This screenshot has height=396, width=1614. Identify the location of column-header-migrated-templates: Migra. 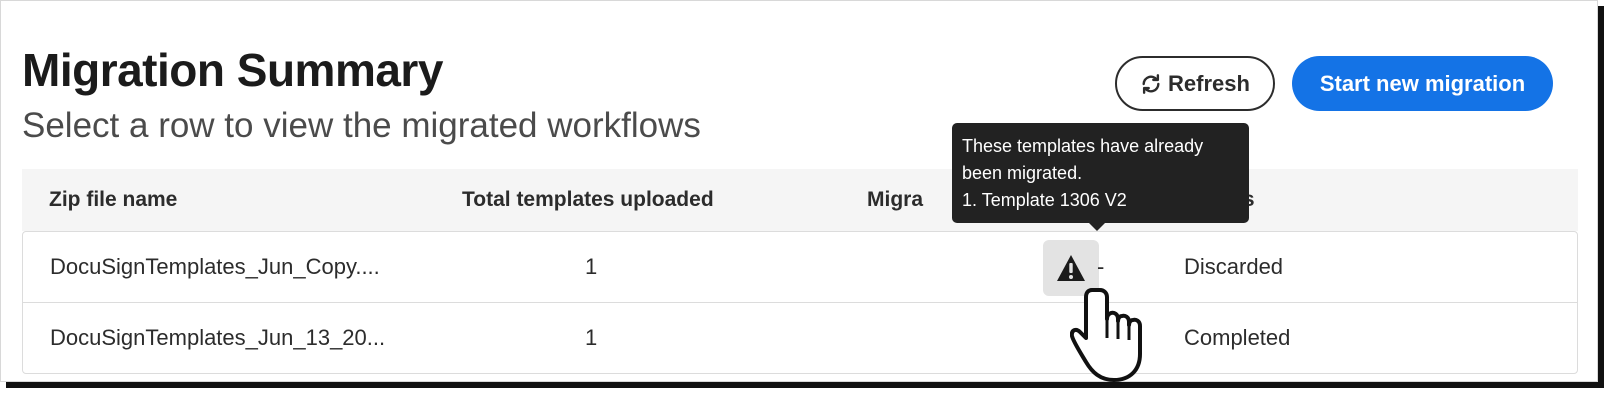
(895, 200).